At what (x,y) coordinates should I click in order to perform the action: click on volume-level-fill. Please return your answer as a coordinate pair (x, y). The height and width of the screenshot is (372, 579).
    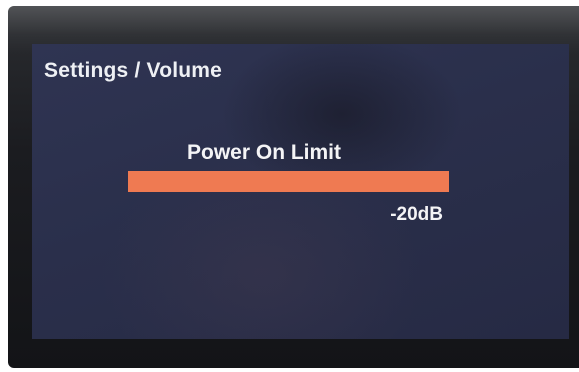
    Looking at the image, I should click on (288, 181).